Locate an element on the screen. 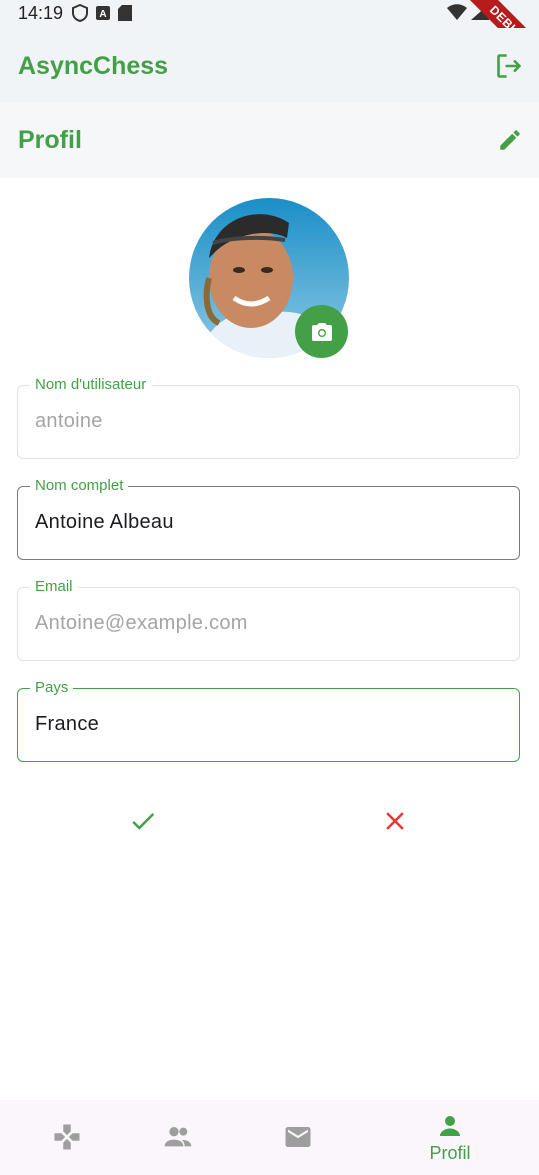 This screenshot has width=539, height=1175. person-icon is located at coordinates (450, 1126).